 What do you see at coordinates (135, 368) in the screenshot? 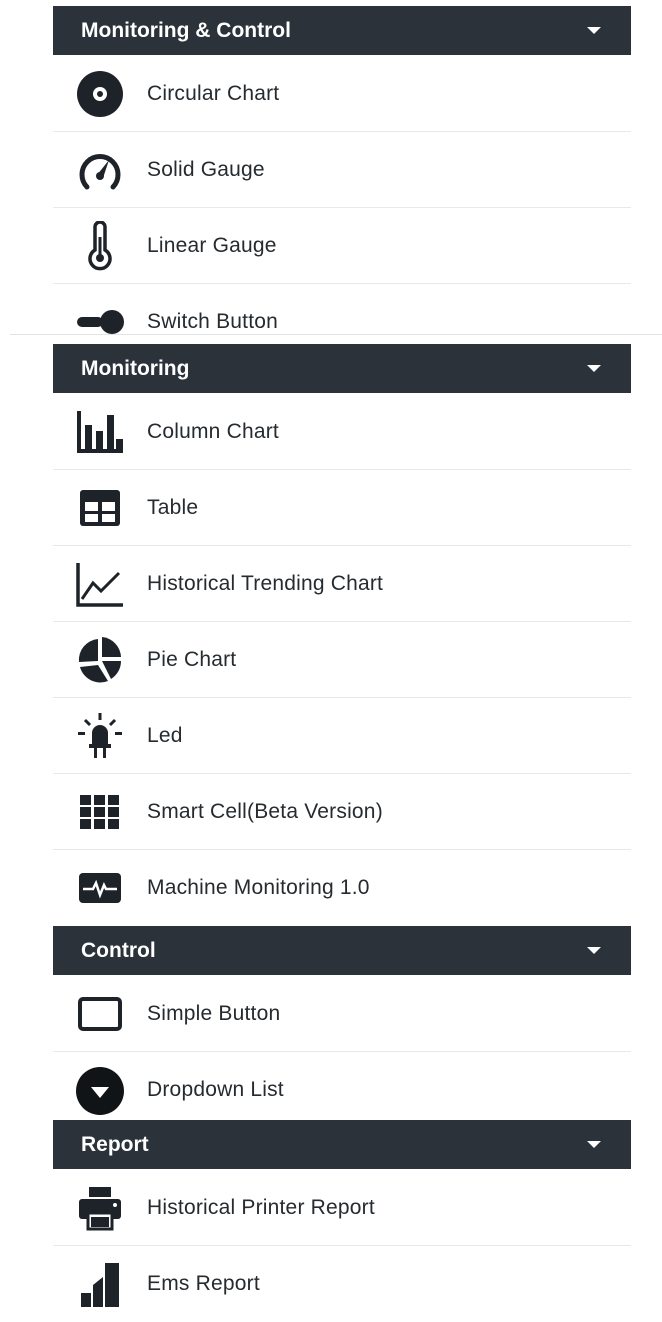
I see `section-title: Monitoring` at bounding box center [135, 368].